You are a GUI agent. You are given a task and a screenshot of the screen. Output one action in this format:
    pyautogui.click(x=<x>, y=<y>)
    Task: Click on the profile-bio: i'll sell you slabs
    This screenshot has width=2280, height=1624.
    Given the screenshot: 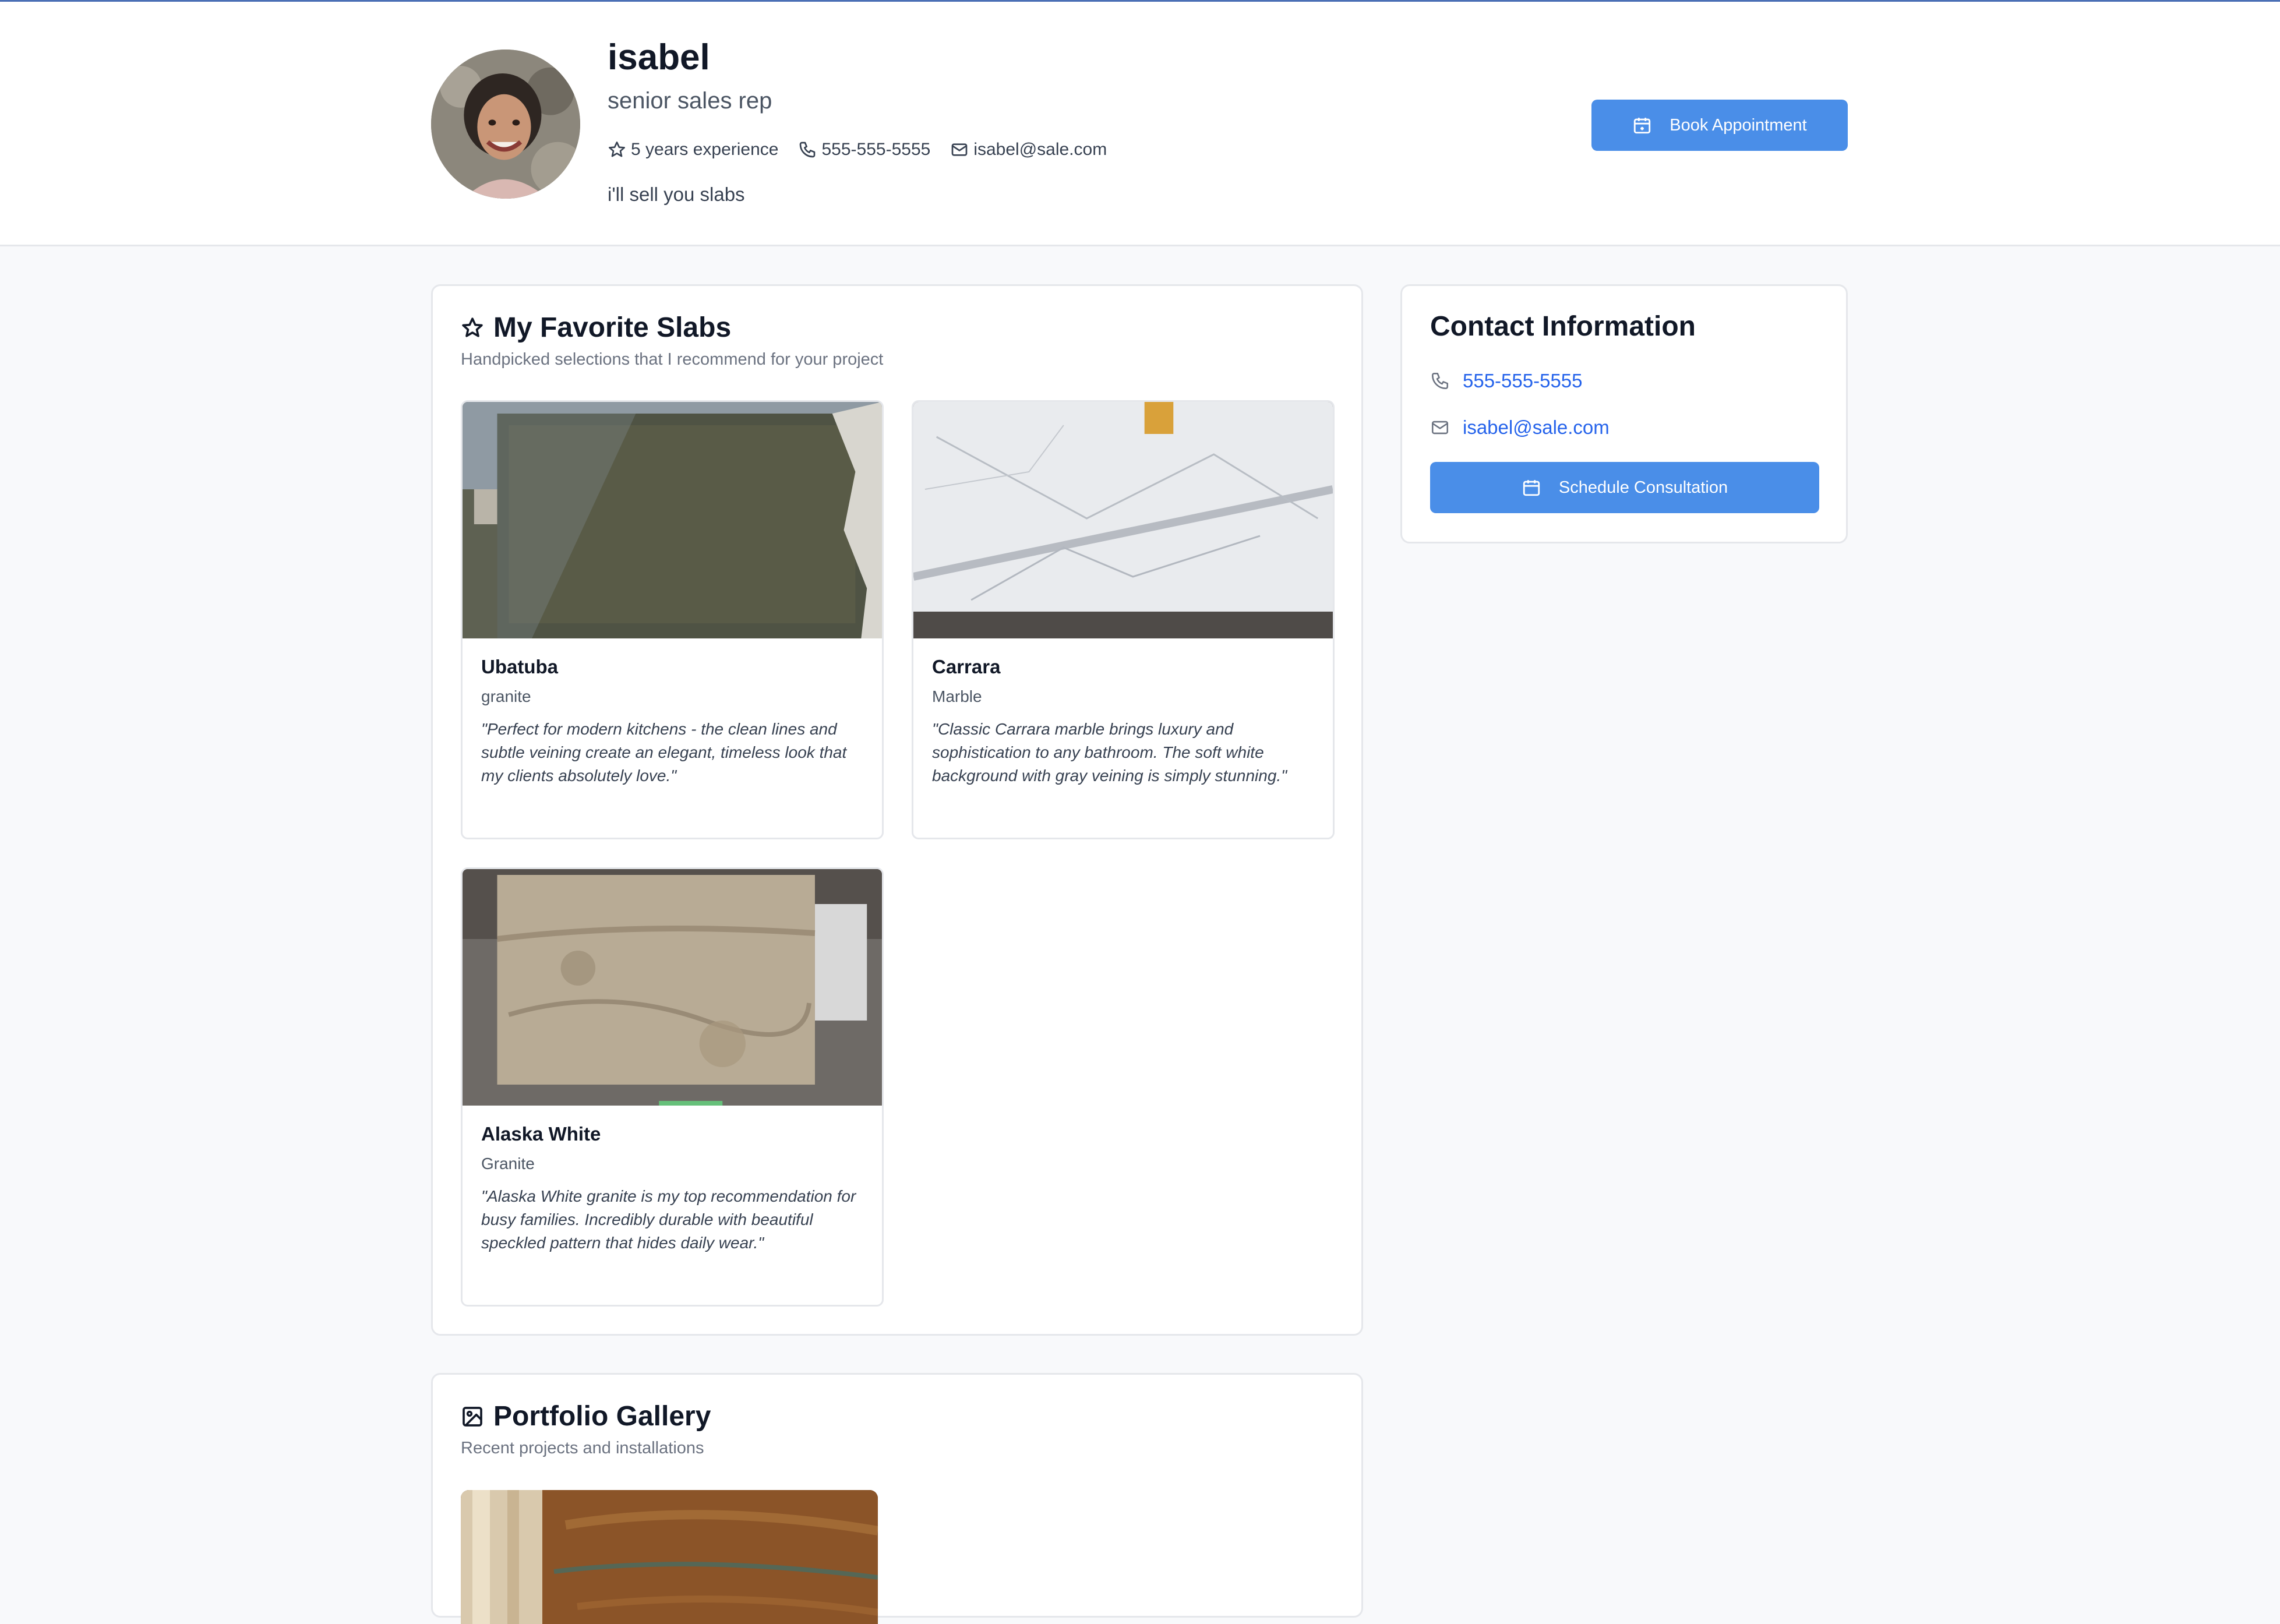 What is the action you would take?
    pyautogui.click(x=676, y=194)
    